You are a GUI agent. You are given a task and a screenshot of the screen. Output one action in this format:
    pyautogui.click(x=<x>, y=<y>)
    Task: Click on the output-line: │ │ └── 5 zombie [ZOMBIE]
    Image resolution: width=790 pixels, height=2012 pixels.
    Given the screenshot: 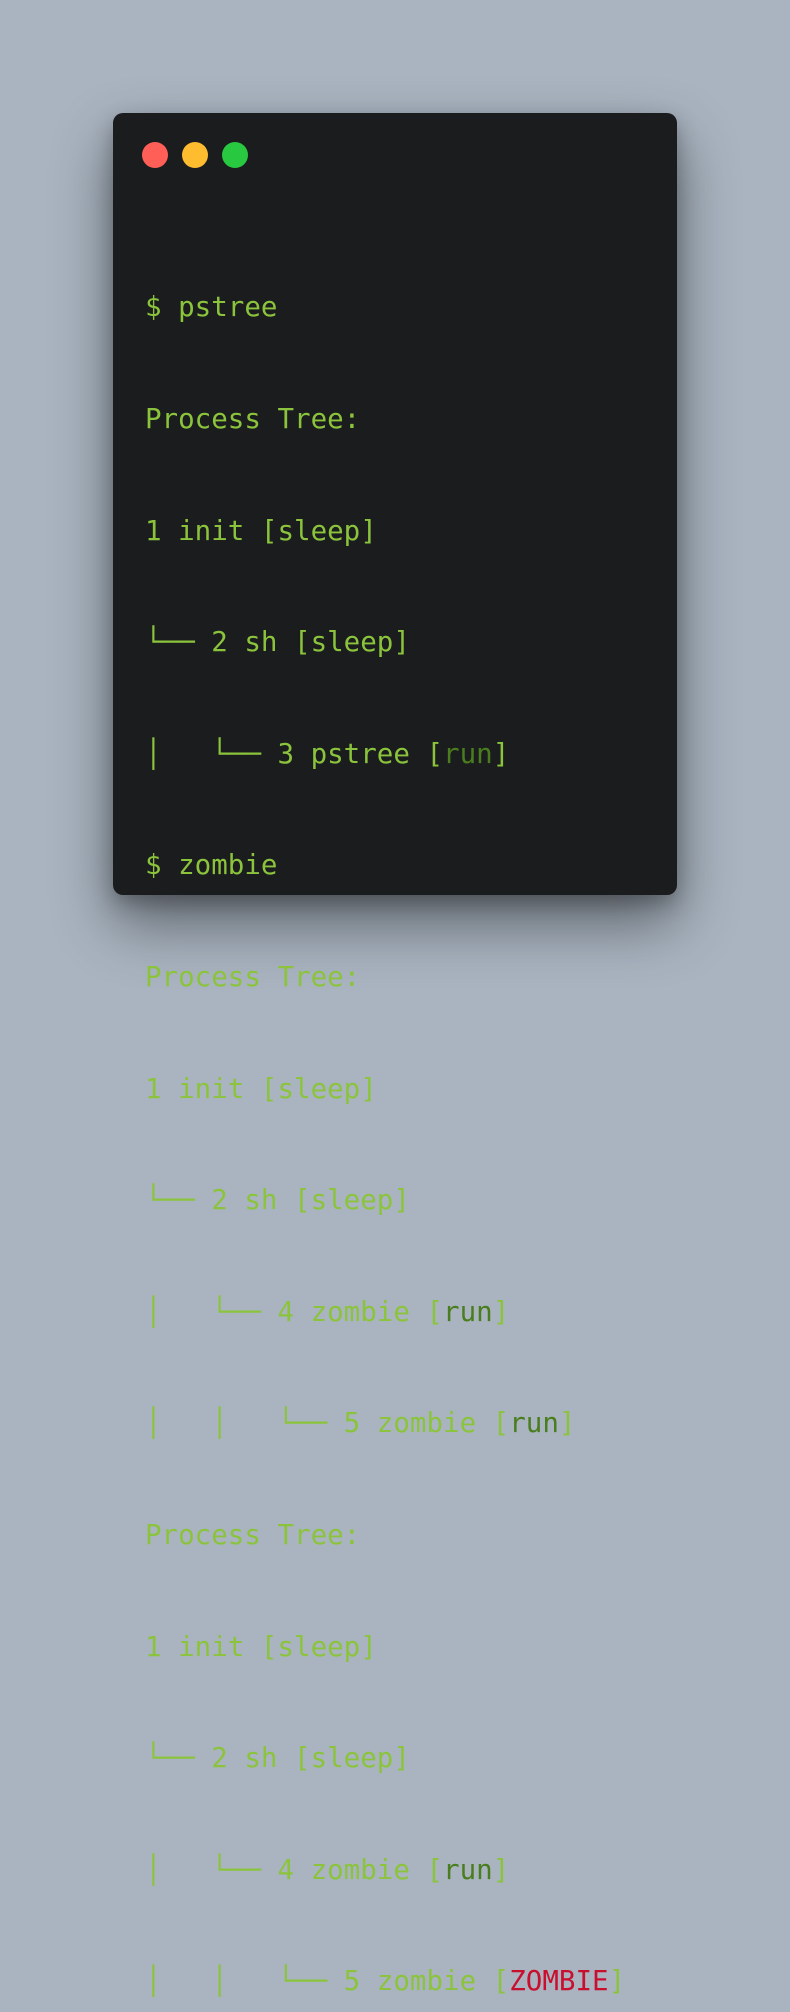 What is the action you would take?
    pyautogui.click(x=385, y=1981)
    